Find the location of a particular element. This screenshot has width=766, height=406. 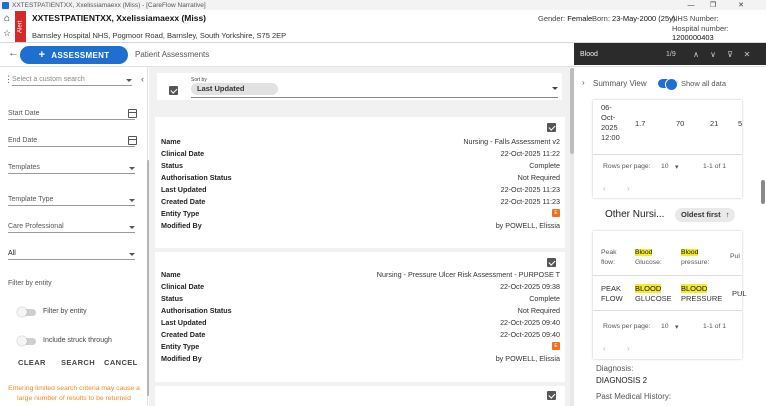

hospital-label: Hospital number: is located at coordinates (700, 28).